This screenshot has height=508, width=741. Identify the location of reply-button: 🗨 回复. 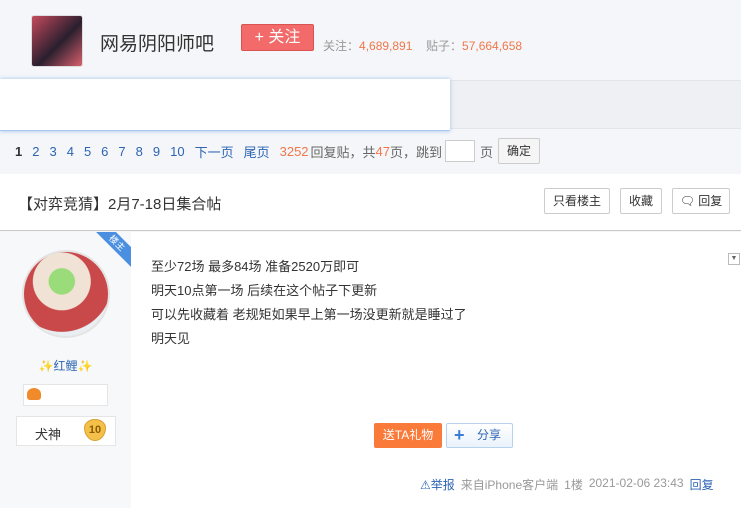
(701, 201).